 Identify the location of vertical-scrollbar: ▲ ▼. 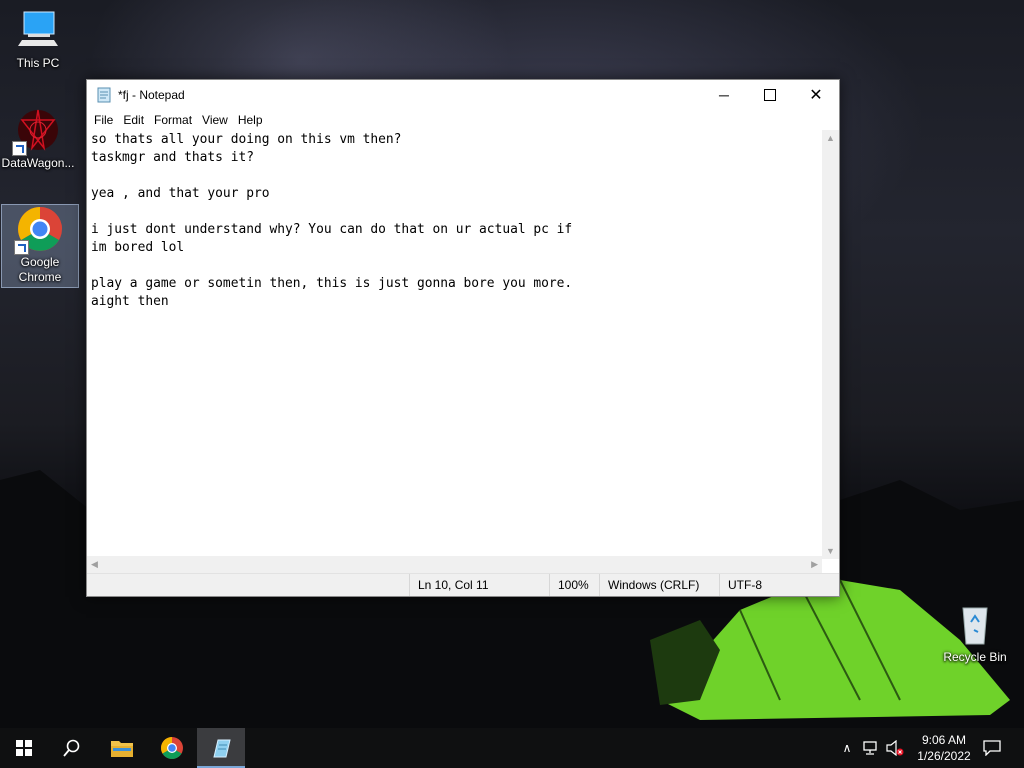
(830, 344).